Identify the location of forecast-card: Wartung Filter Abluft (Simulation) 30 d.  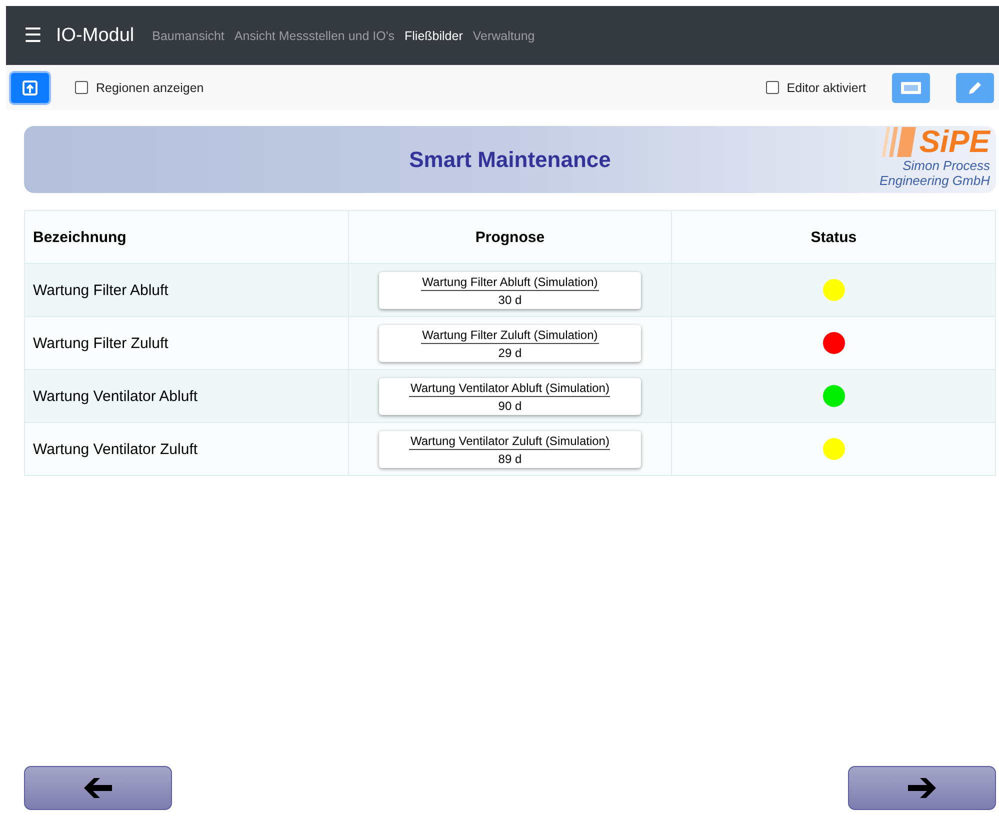
(509, 290).